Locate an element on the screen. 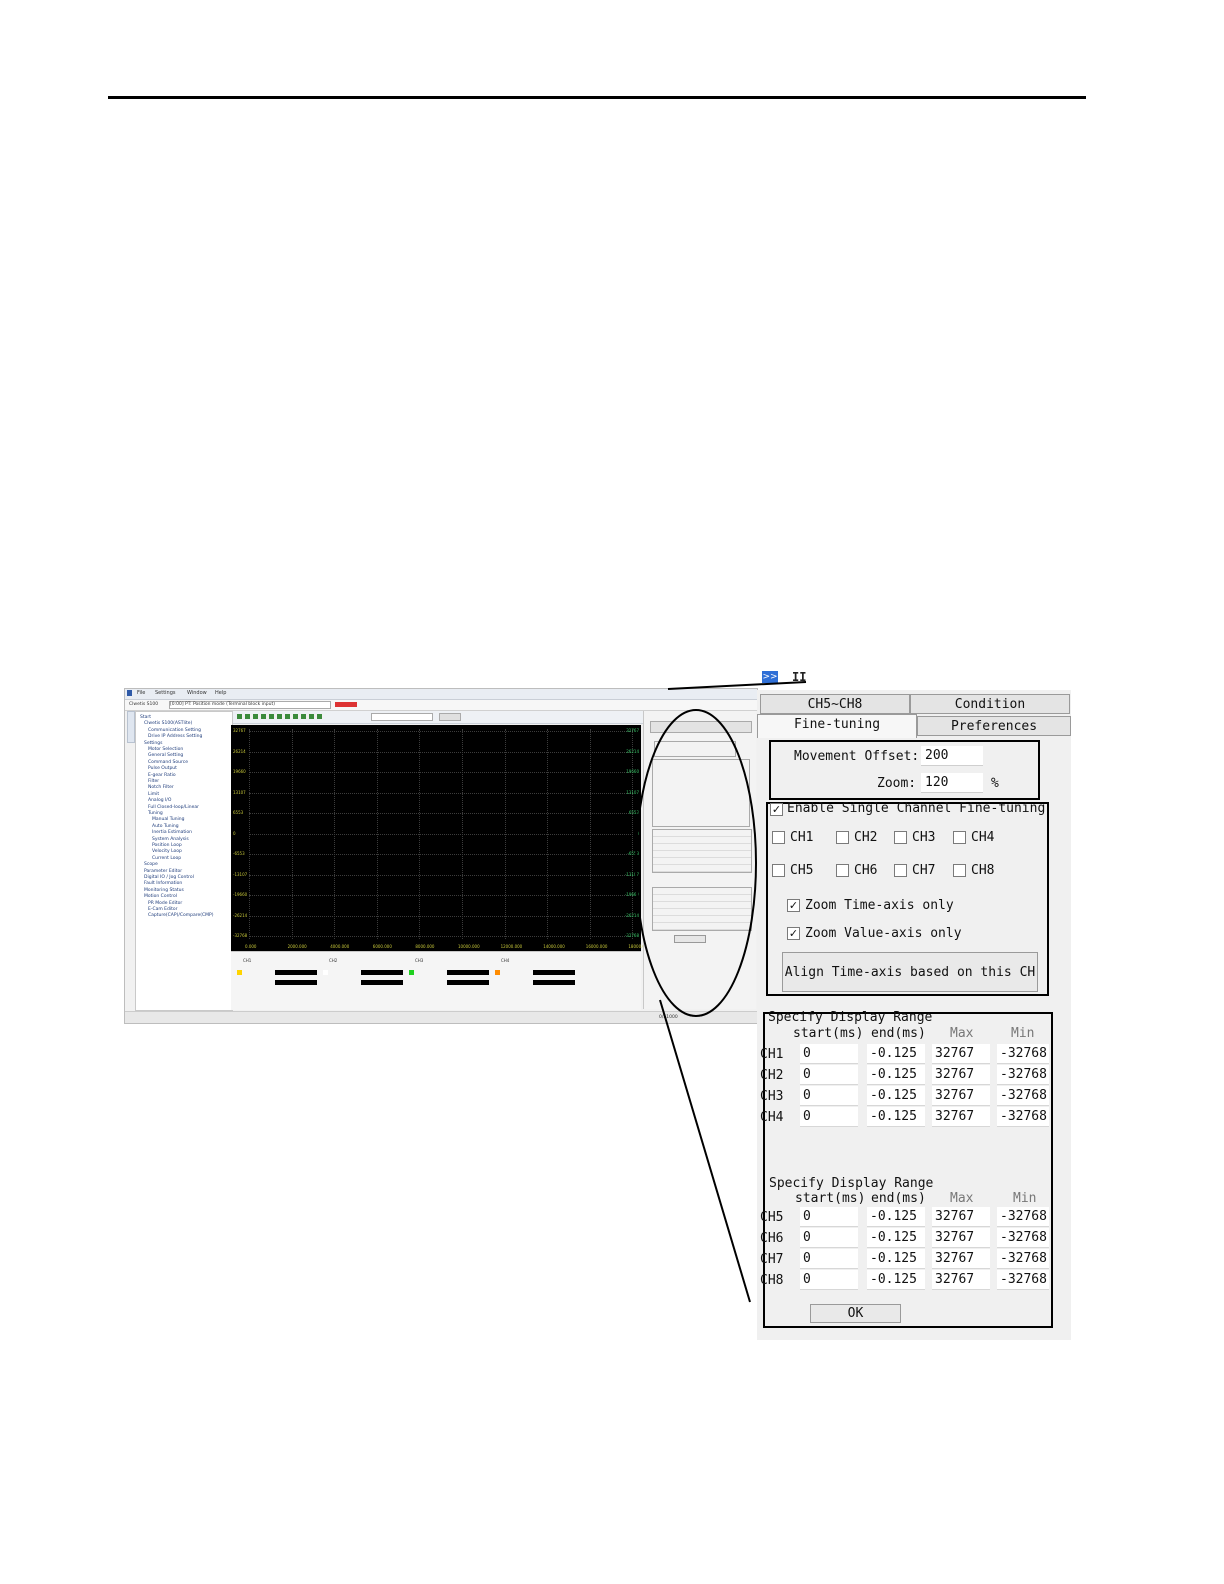 The width and height of the screenshot is (1224, 1584). channel-label: CH2 is located at coordinates (333, 960).